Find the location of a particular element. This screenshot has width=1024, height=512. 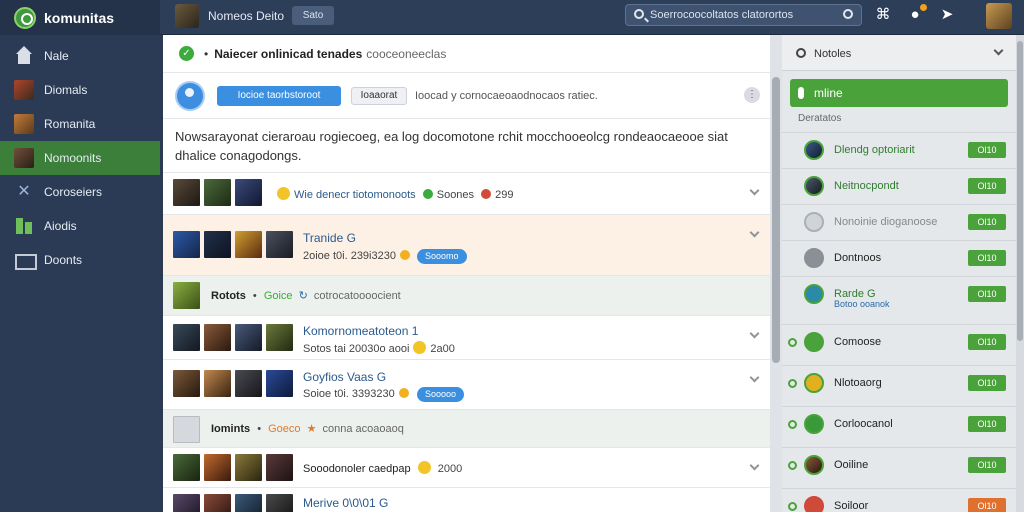

feed-row: Iomints • Goeco ★ conna acoaoaoq is located at coordinates (466, 429).